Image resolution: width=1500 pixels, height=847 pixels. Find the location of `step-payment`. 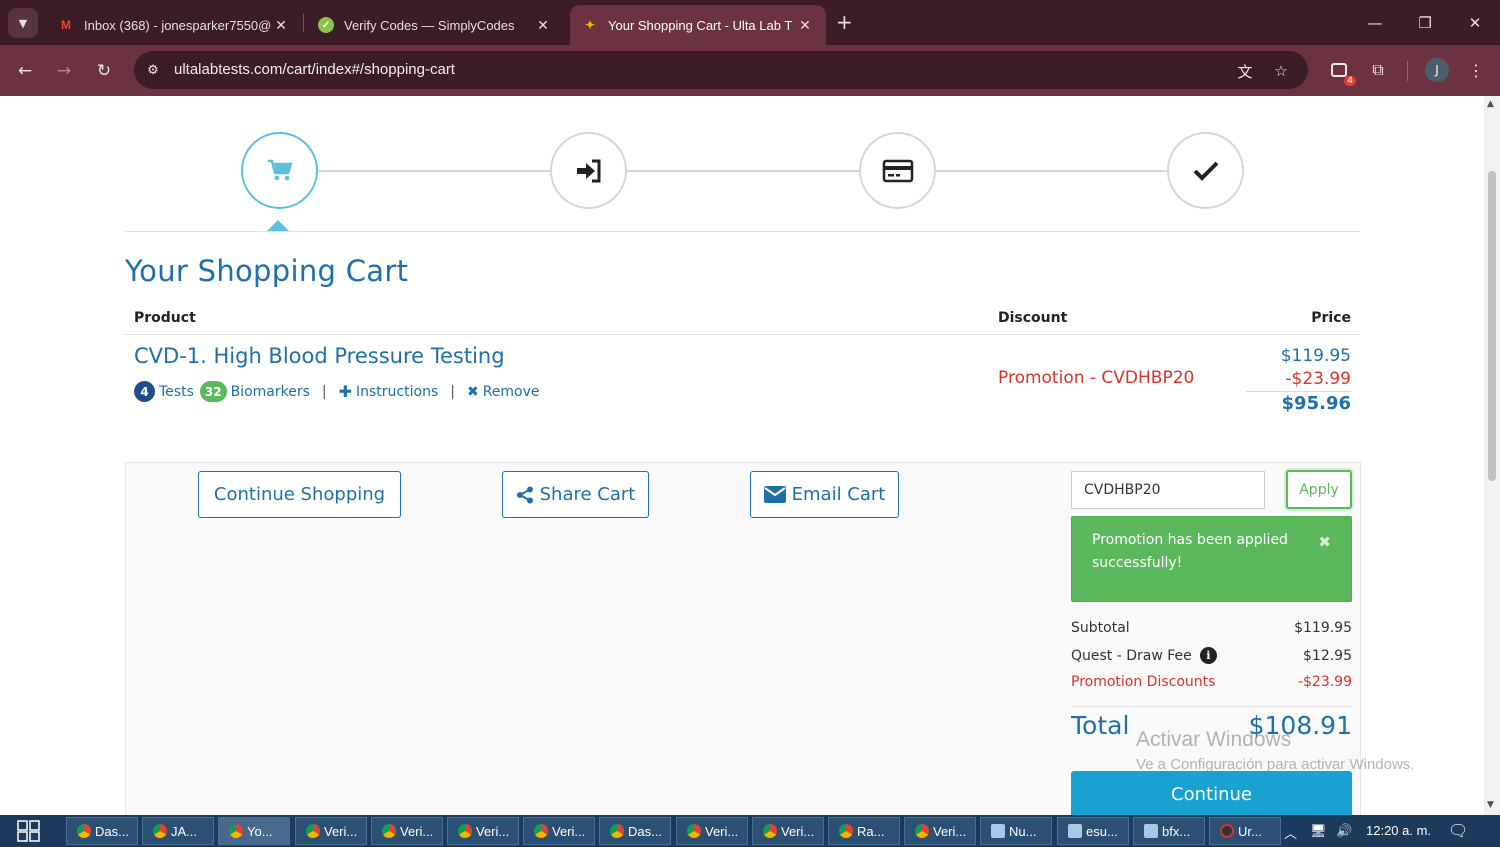

step-payment is located at coordinates (897, 170).